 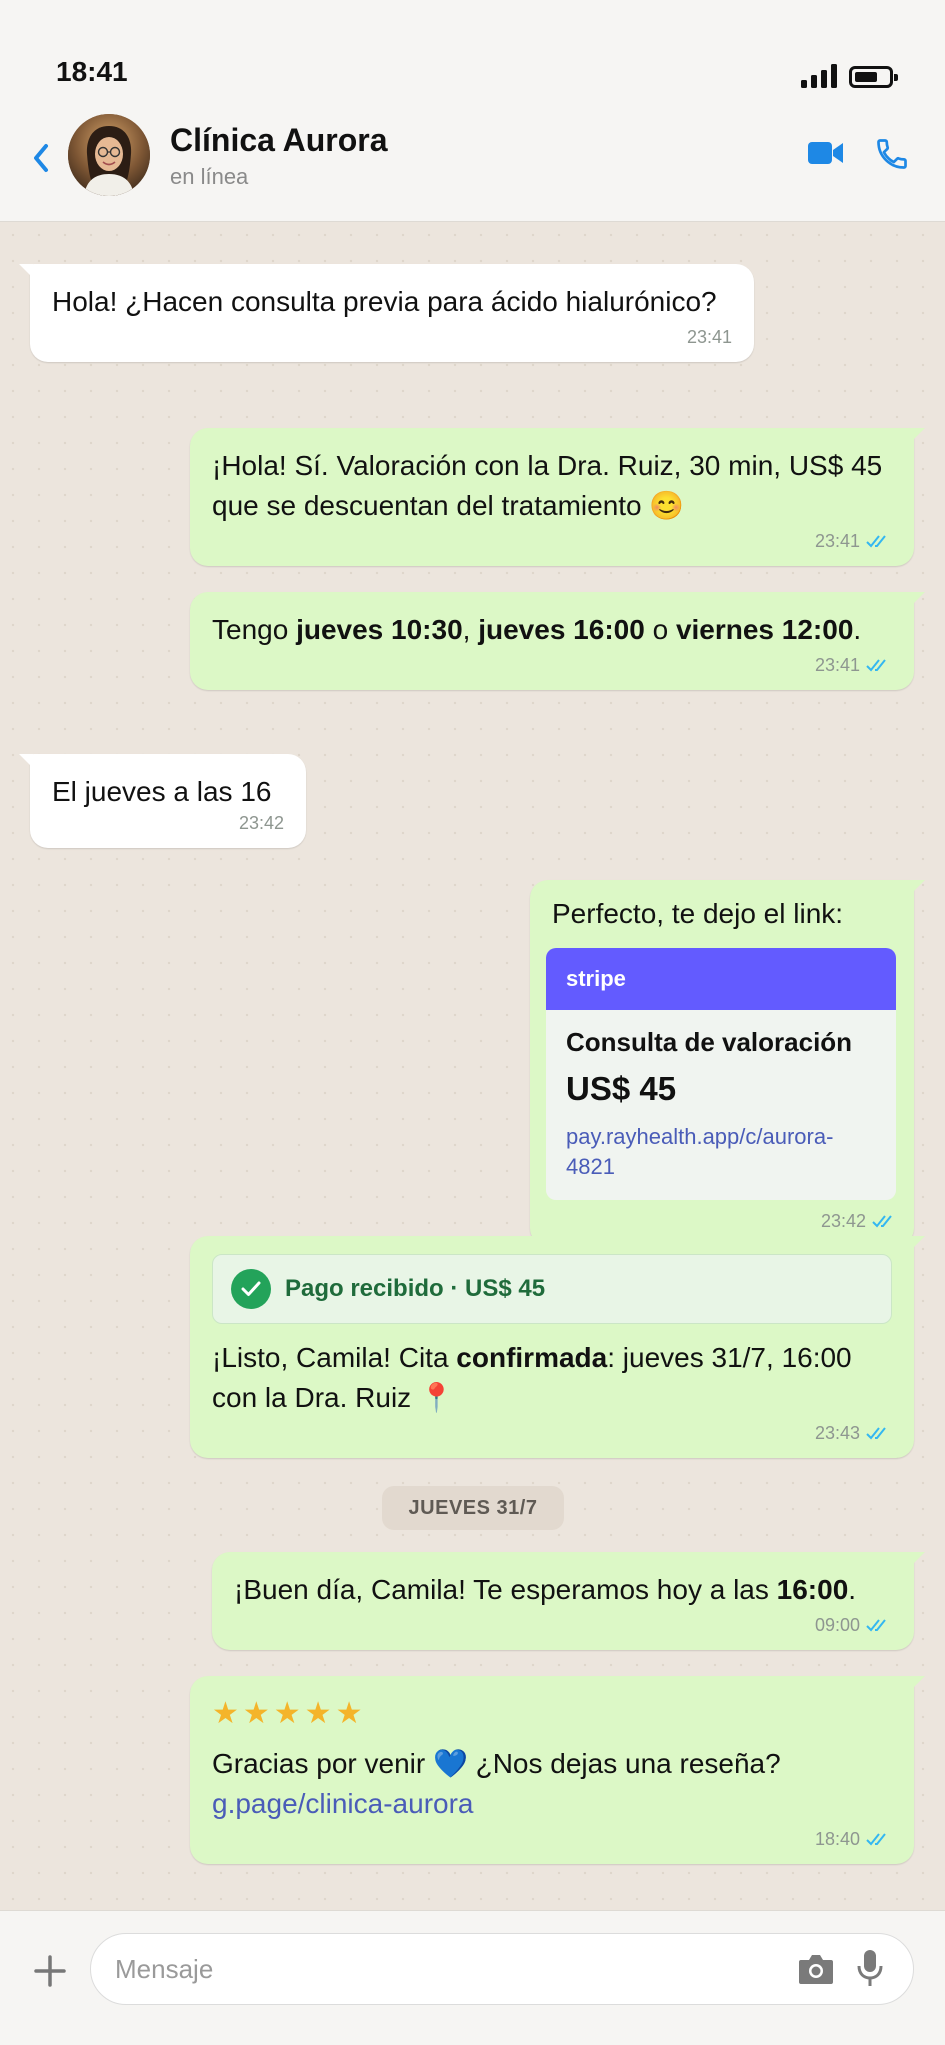 I want to click on message-meta: 09:00, so click(x=563, y=1625).